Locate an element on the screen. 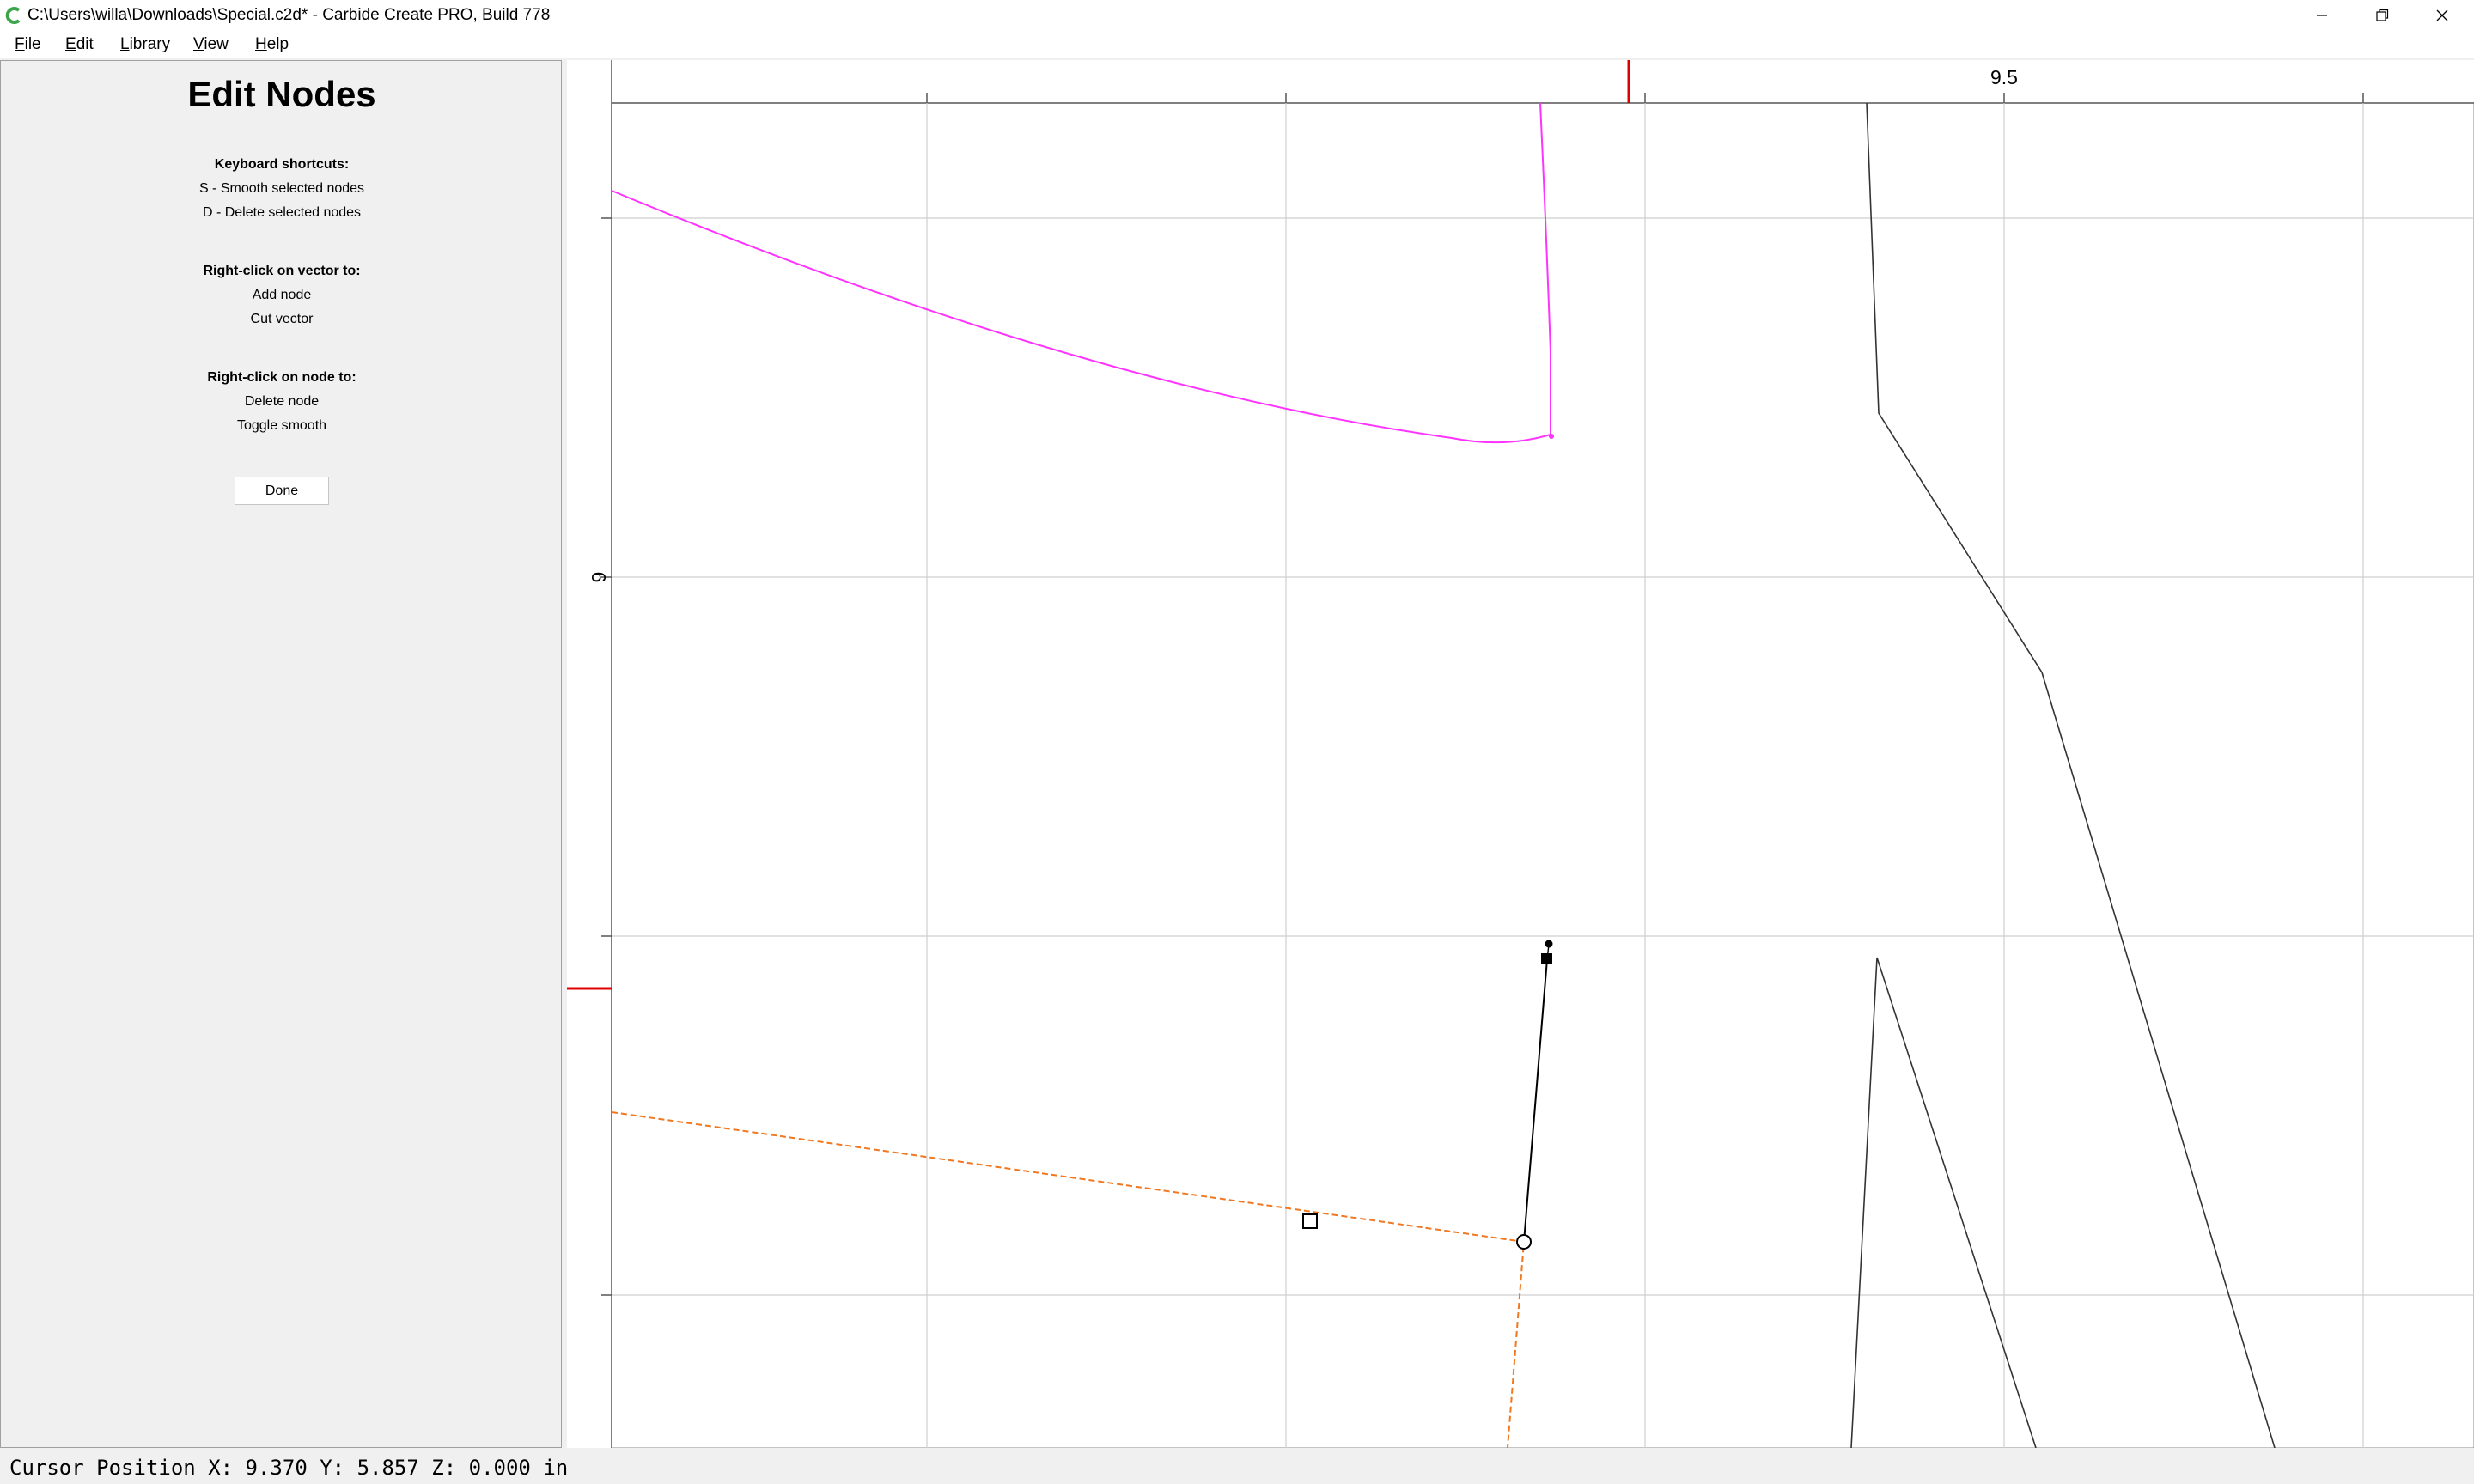 Image resolution: width=2474 pixels, height=1484 pixels. menu-view: View is located at coordinates (211, 44).